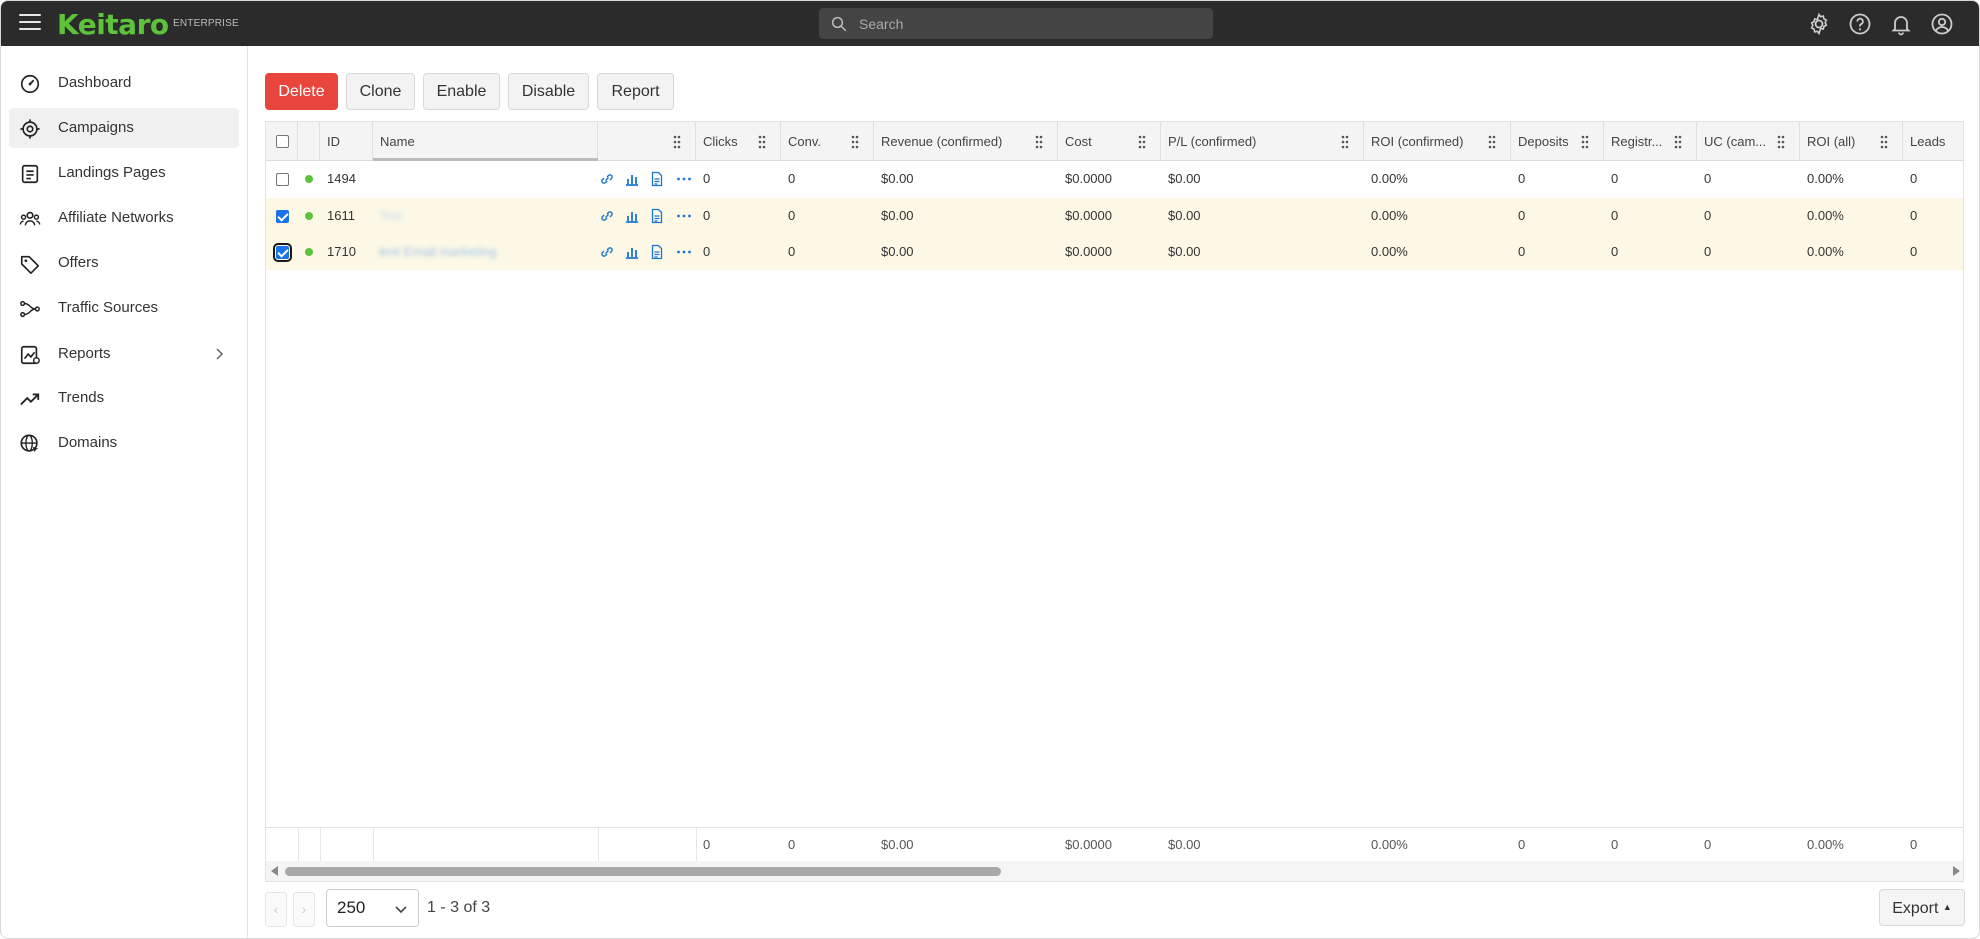 This screenshot has width=1980, height=939. I want to click on column-header-conv: Conv., so click(827, 141).